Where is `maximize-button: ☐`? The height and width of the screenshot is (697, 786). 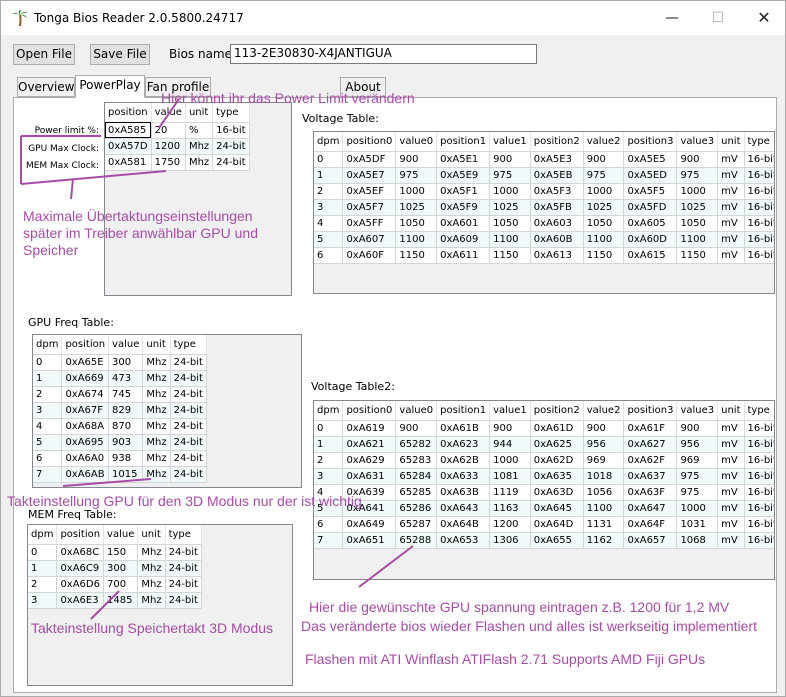
maximize-button: ☐ is located at coordinates (718, 18).